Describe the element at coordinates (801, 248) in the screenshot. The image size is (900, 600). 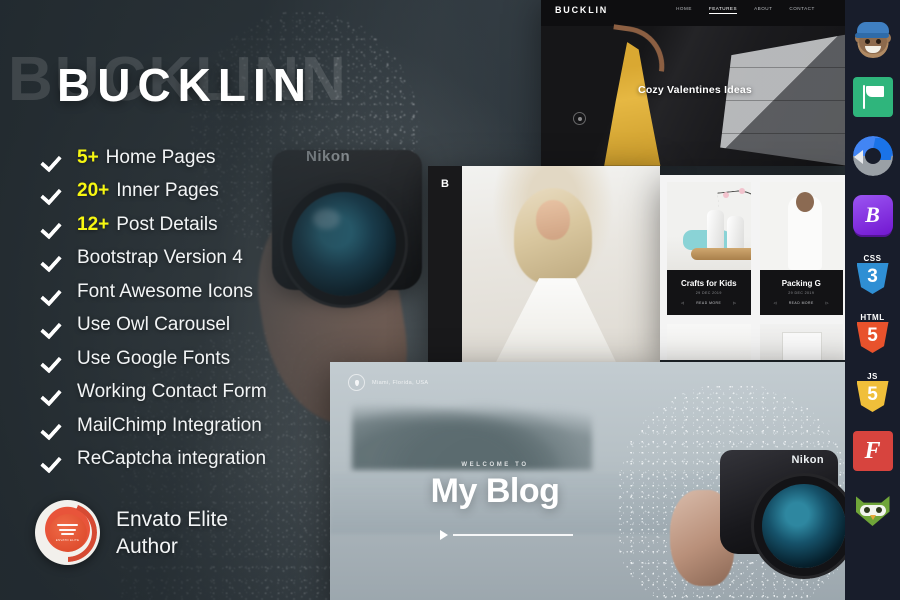
I see `grid-card: Packing G 29 DEC 2019 ◁ READ MORE ▷` at that location.